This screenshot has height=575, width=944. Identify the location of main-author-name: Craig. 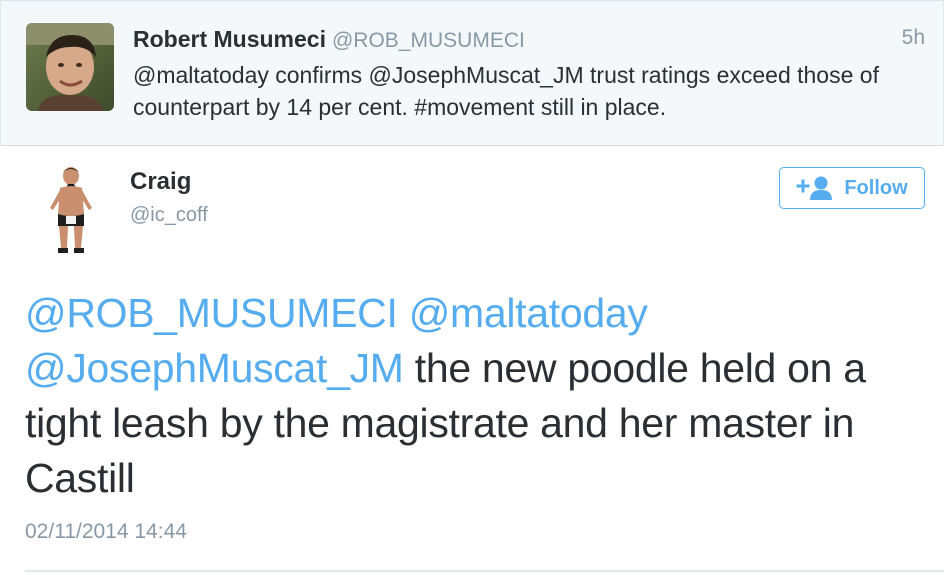
(160, 182).